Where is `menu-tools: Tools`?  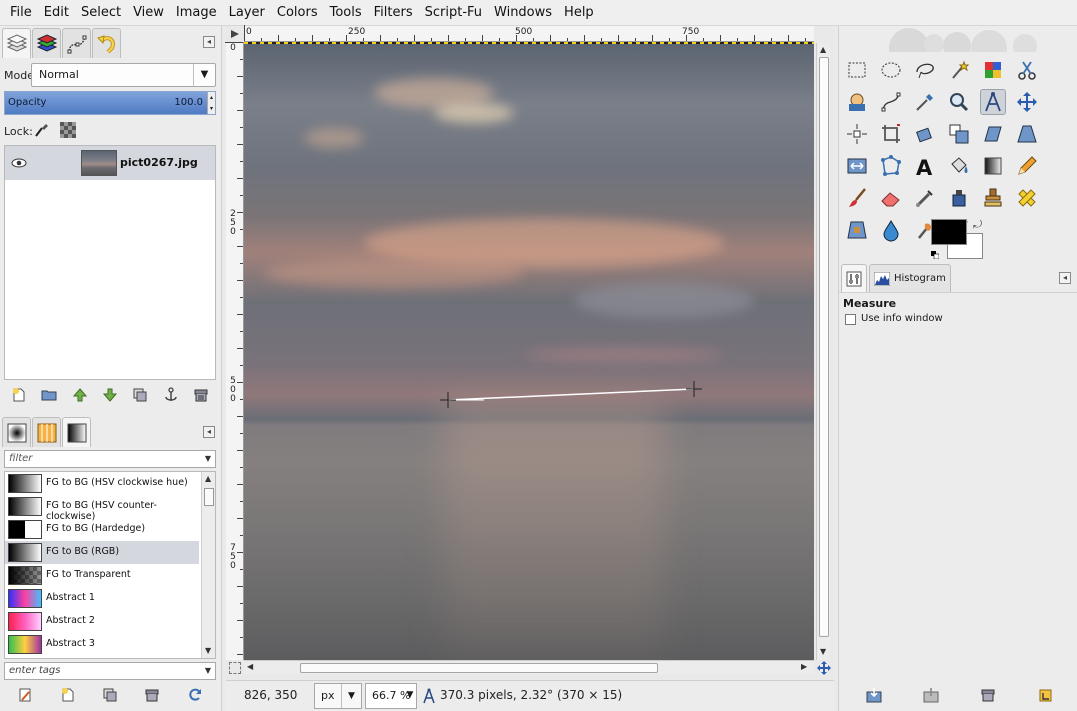 menu-tools: Tools is located at coordinates (346, 13).